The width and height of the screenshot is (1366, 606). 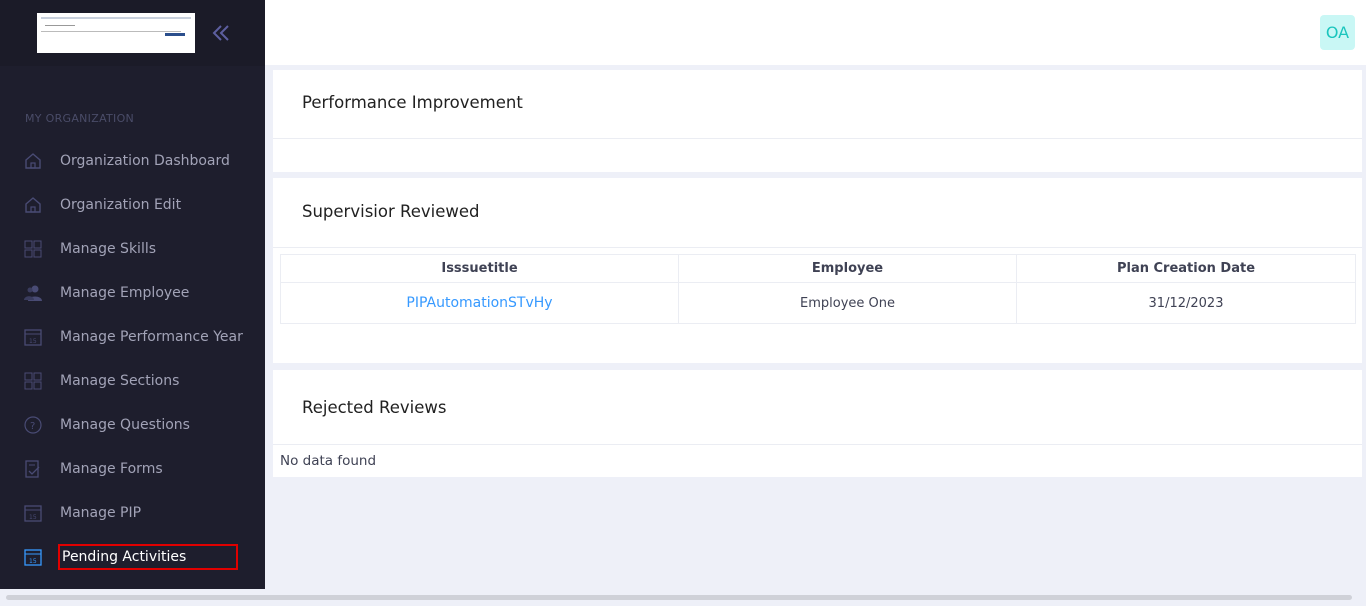 What do you see at coordinates (33, 293) in the screenshot?
I see `user-group-icon` at bounding box center [33, 293].